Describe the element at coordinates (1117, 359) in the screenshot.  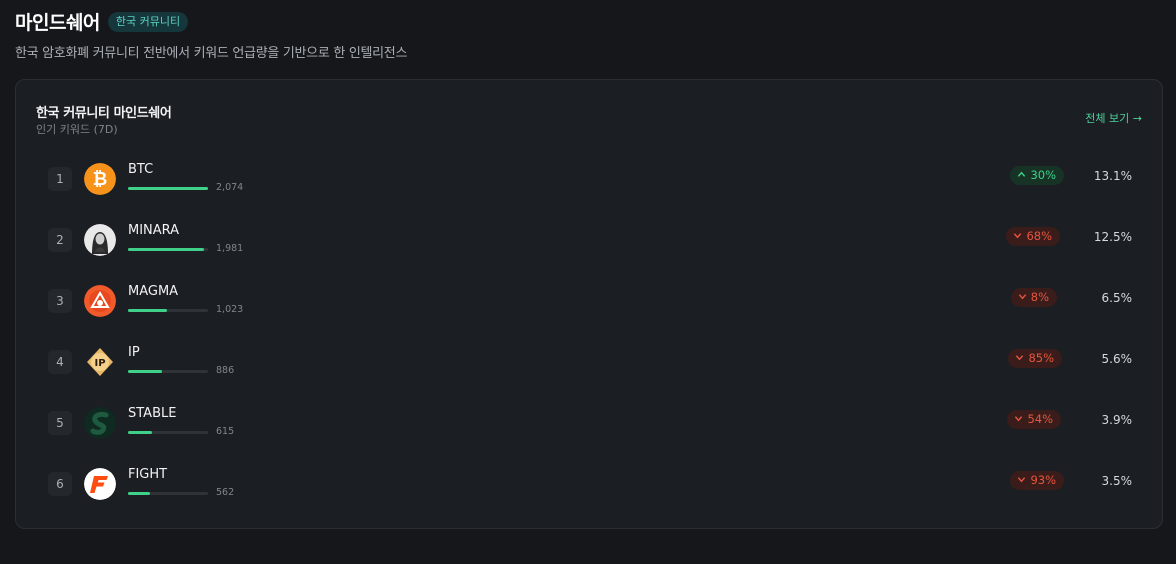
I see `share-percent: 5.6%` at that location.